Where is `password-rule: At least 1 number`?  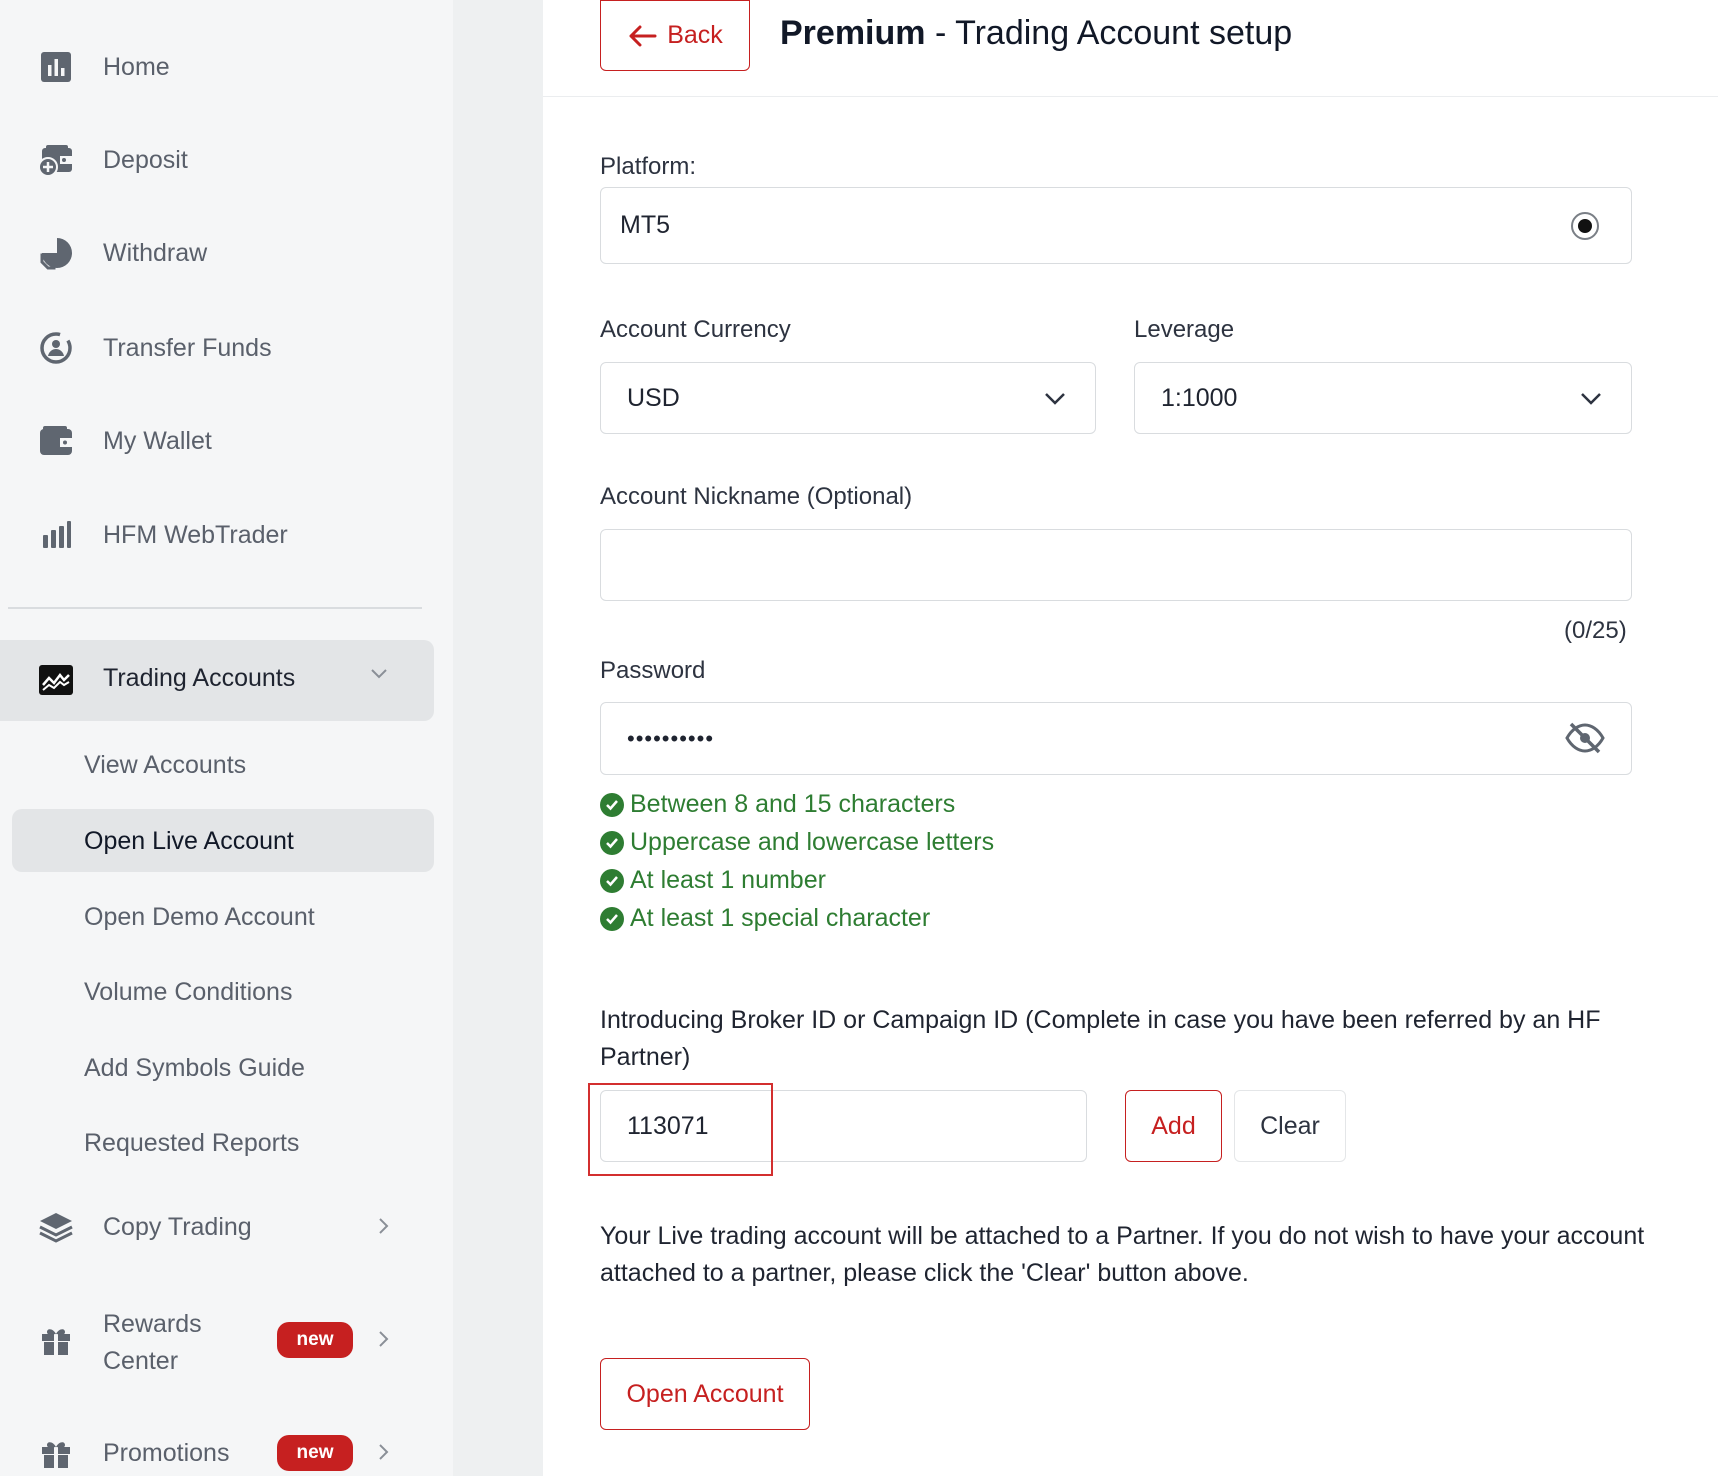 password-rule: At least 1 number is located at coordinates (713, 880).